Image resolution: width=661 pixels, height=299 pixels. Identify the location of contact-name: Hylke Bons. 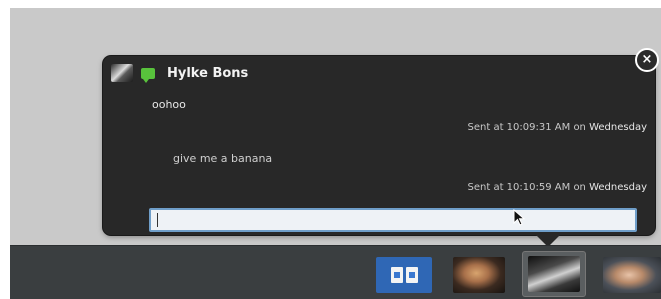
(208, 73).